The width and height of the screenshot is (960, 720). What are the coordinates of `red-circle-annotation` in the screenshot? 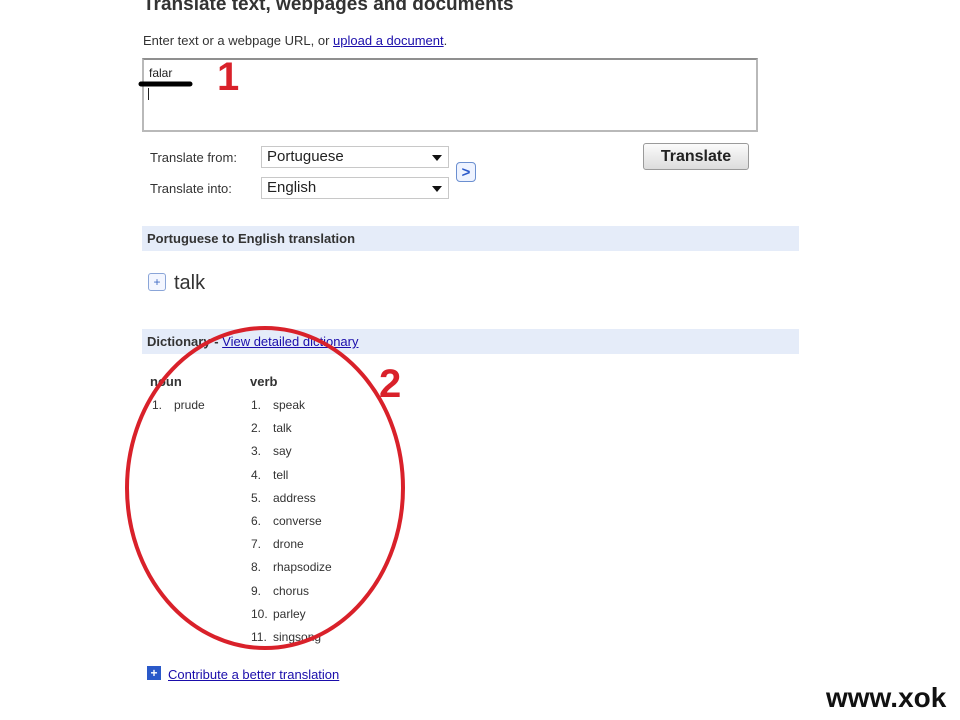 It's located at (265, 488).